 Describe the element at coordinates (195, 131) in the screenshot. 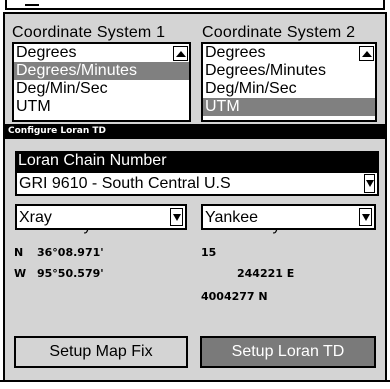

I see `dialog-title: Configure Loran TD` at that location.